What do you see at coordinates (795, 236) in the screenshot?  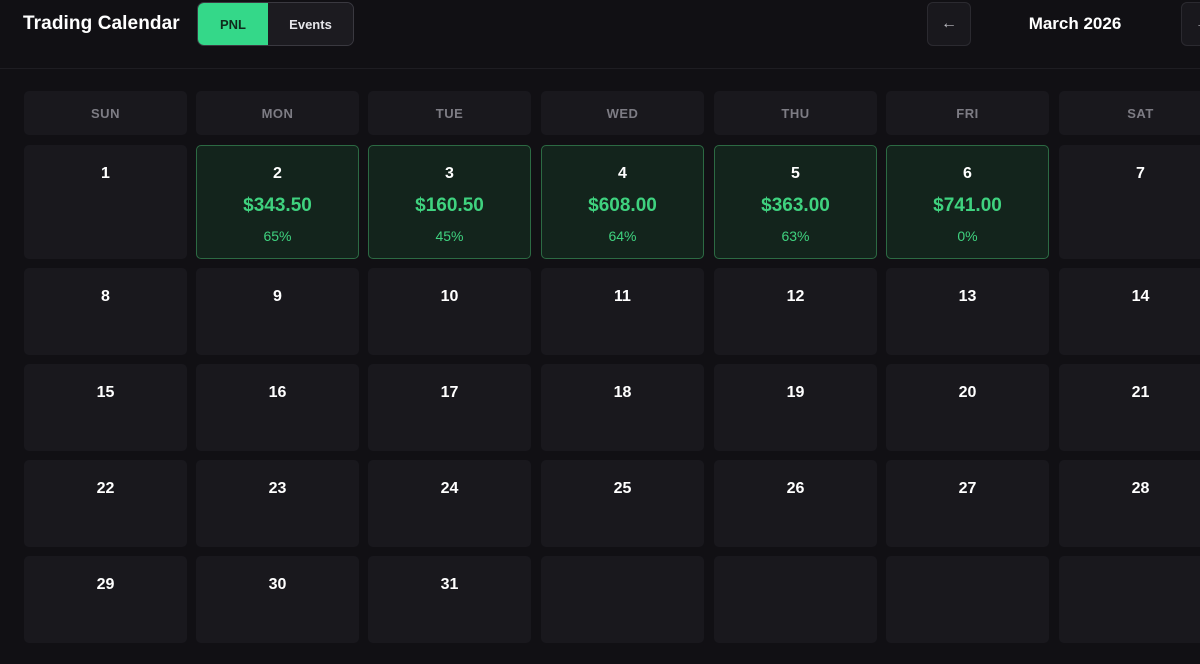 I see `day-win-rate: 63%` at bounding box center [795, 236].